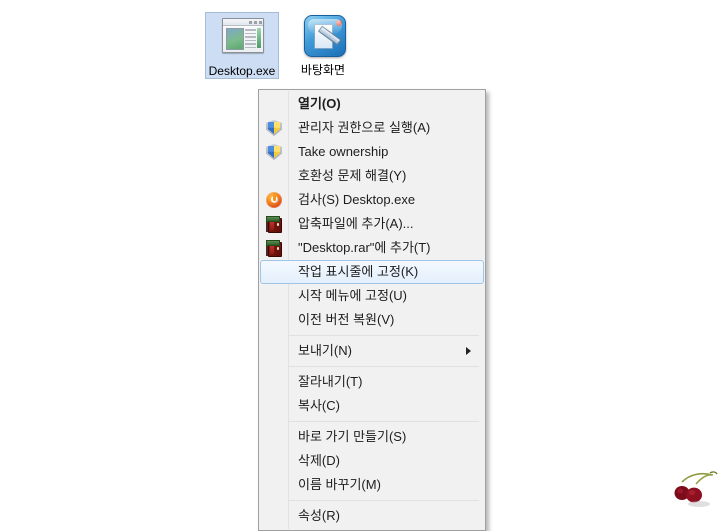 This screenshot has height=531, width=720. I want to click on menu-item-label: 삭제(D), so click(319, 460).